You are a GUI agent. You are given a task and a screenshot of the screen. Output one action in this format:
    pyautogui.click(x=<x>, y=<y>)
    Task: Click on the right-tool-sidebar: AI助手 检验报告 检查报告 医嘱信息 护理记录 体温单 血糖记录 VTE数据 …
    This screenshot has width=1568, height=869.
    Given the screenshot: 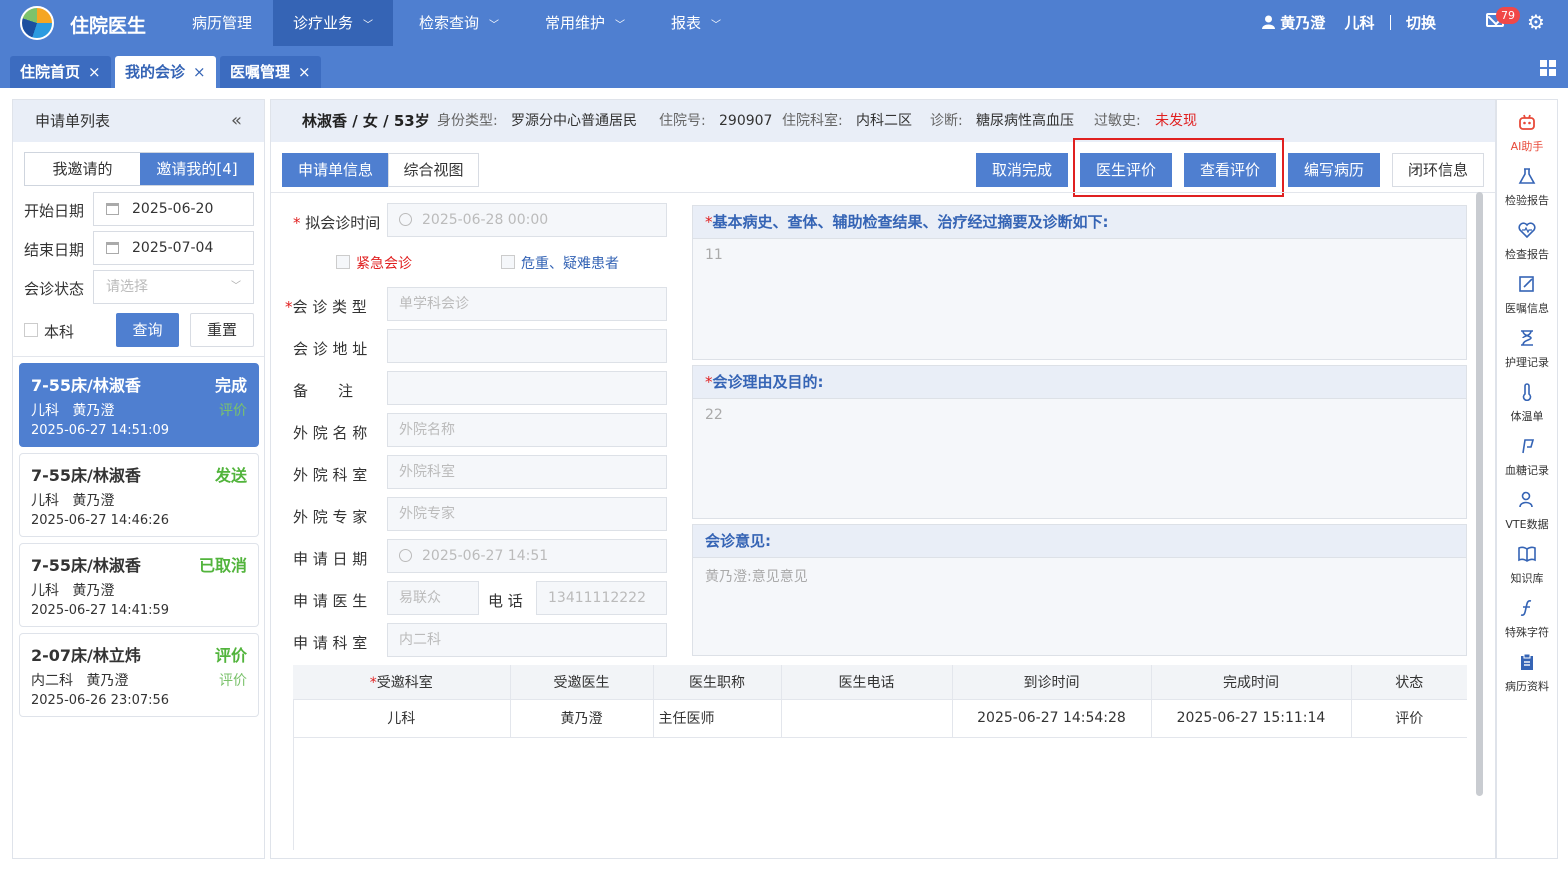 What is the action you would take?
    pyautogui.click(x=1527, y=479)
    